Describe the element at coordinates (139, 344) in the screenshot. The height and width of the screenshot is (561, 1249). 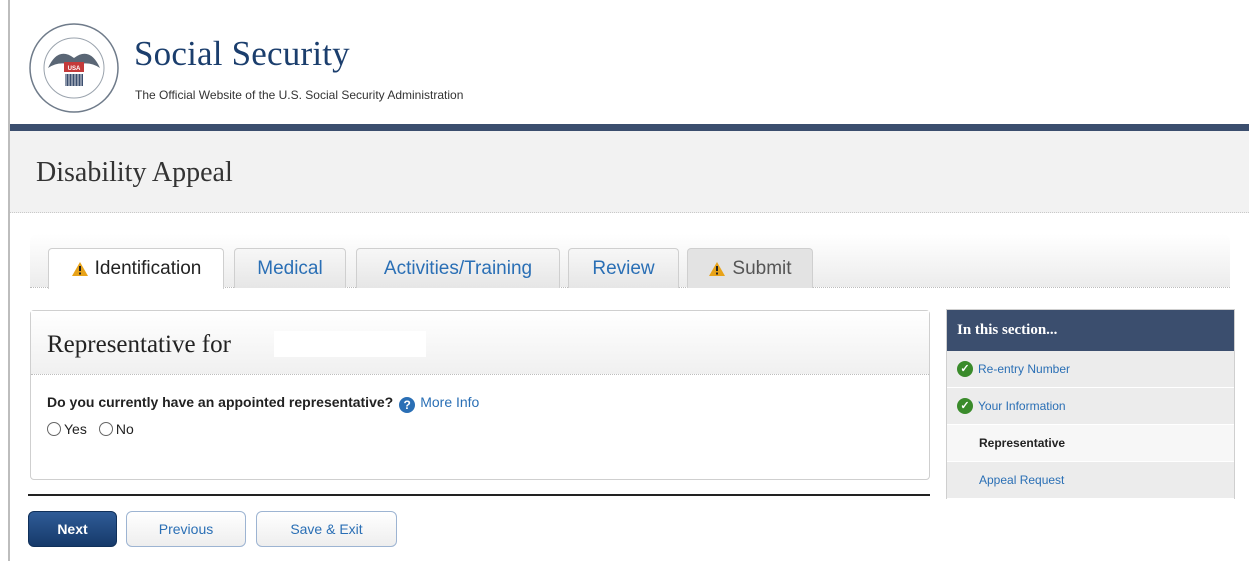
I see `card-title: Representative for` at that location.